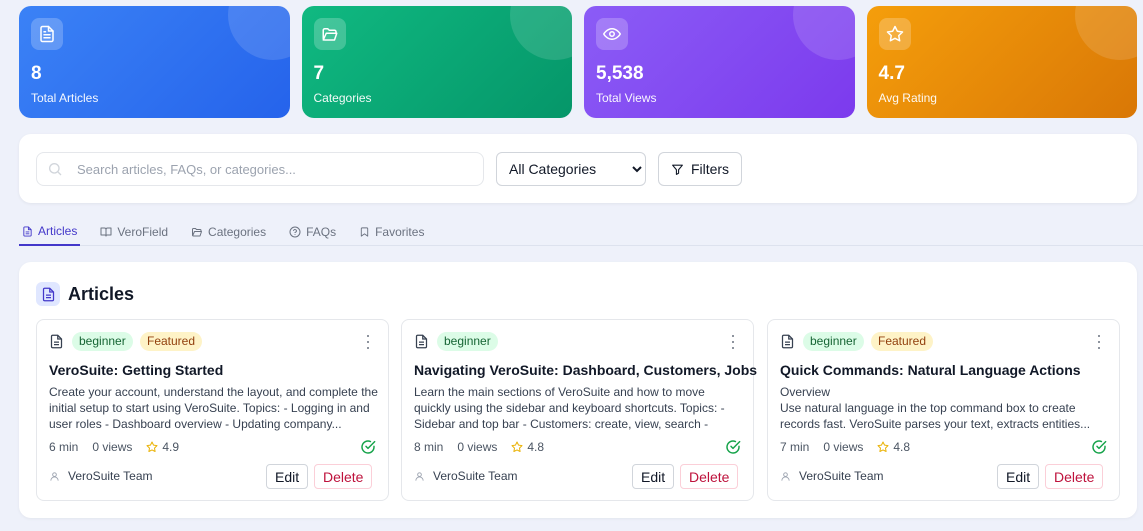  What do you see at coordinates (364, 232) in the screenshot?
I see `bookmark-icon` at bounding box center [364, 232].